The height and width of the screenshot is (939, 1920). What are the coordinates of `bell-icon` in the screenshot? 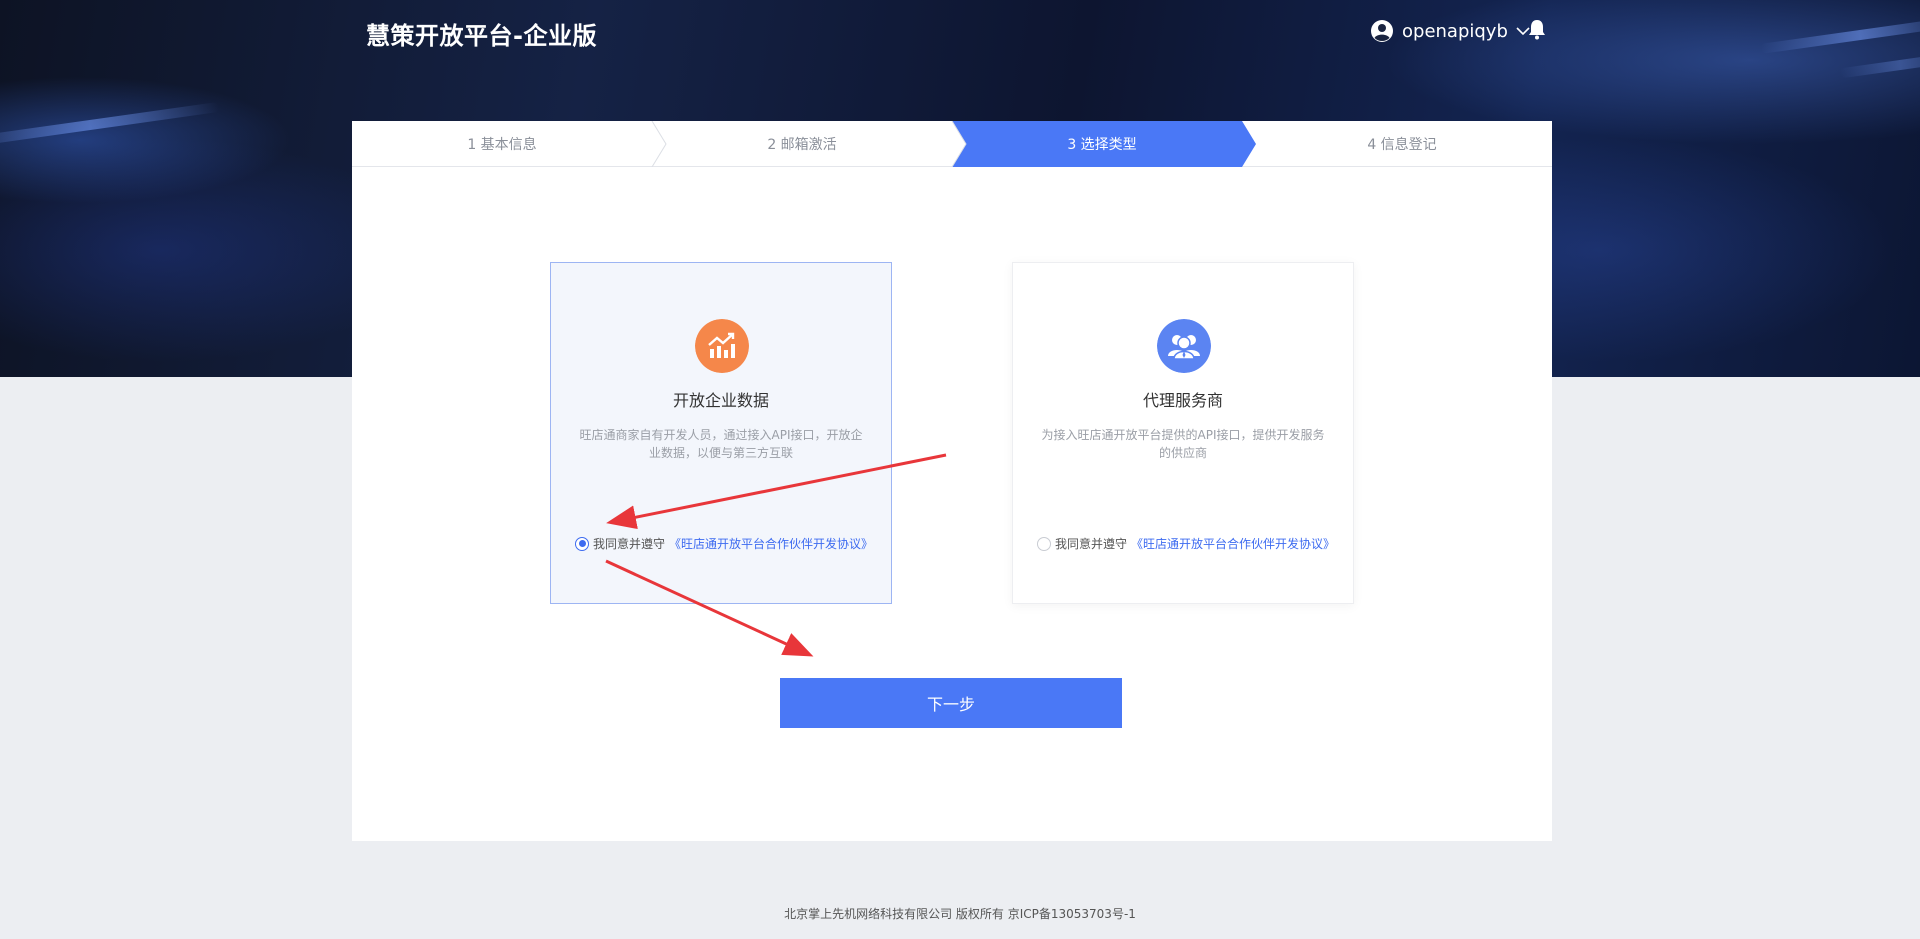 It's located at (1537, 29).